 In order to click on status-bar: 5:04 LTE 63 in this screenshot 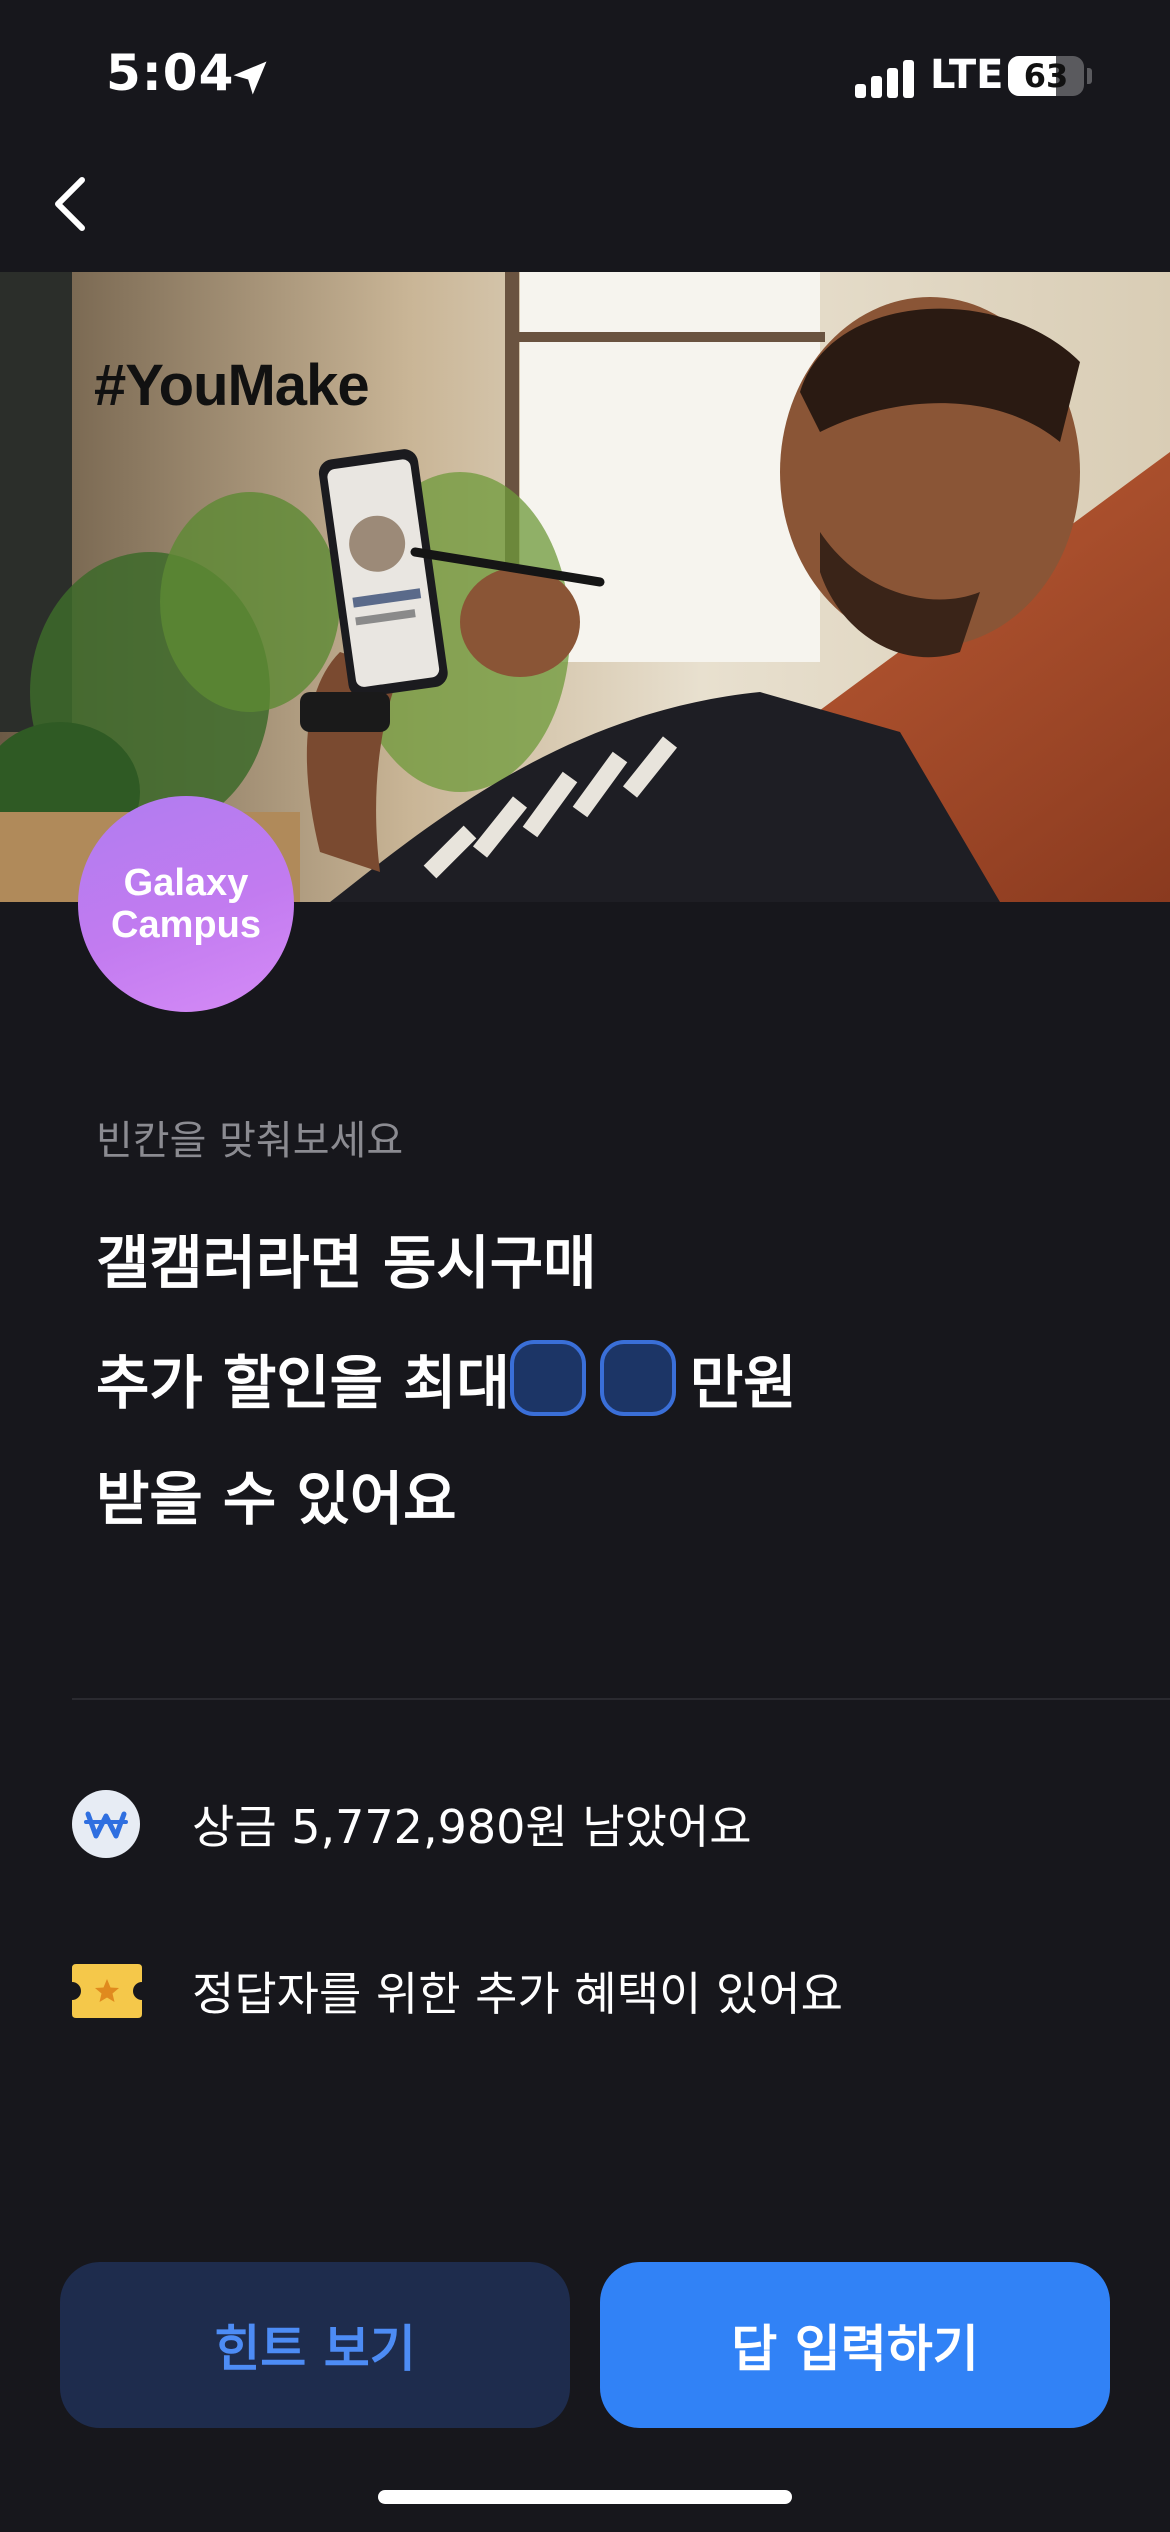, I will do `click(585, 75)`.